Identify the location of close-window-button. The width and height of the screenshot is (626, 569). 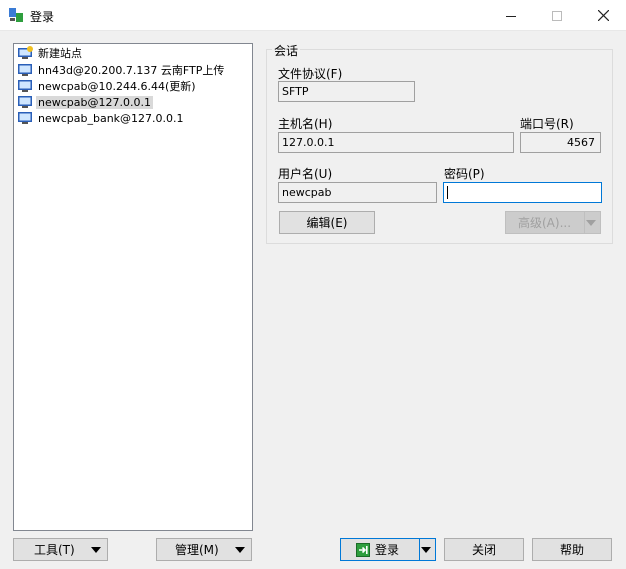
(603, 15).